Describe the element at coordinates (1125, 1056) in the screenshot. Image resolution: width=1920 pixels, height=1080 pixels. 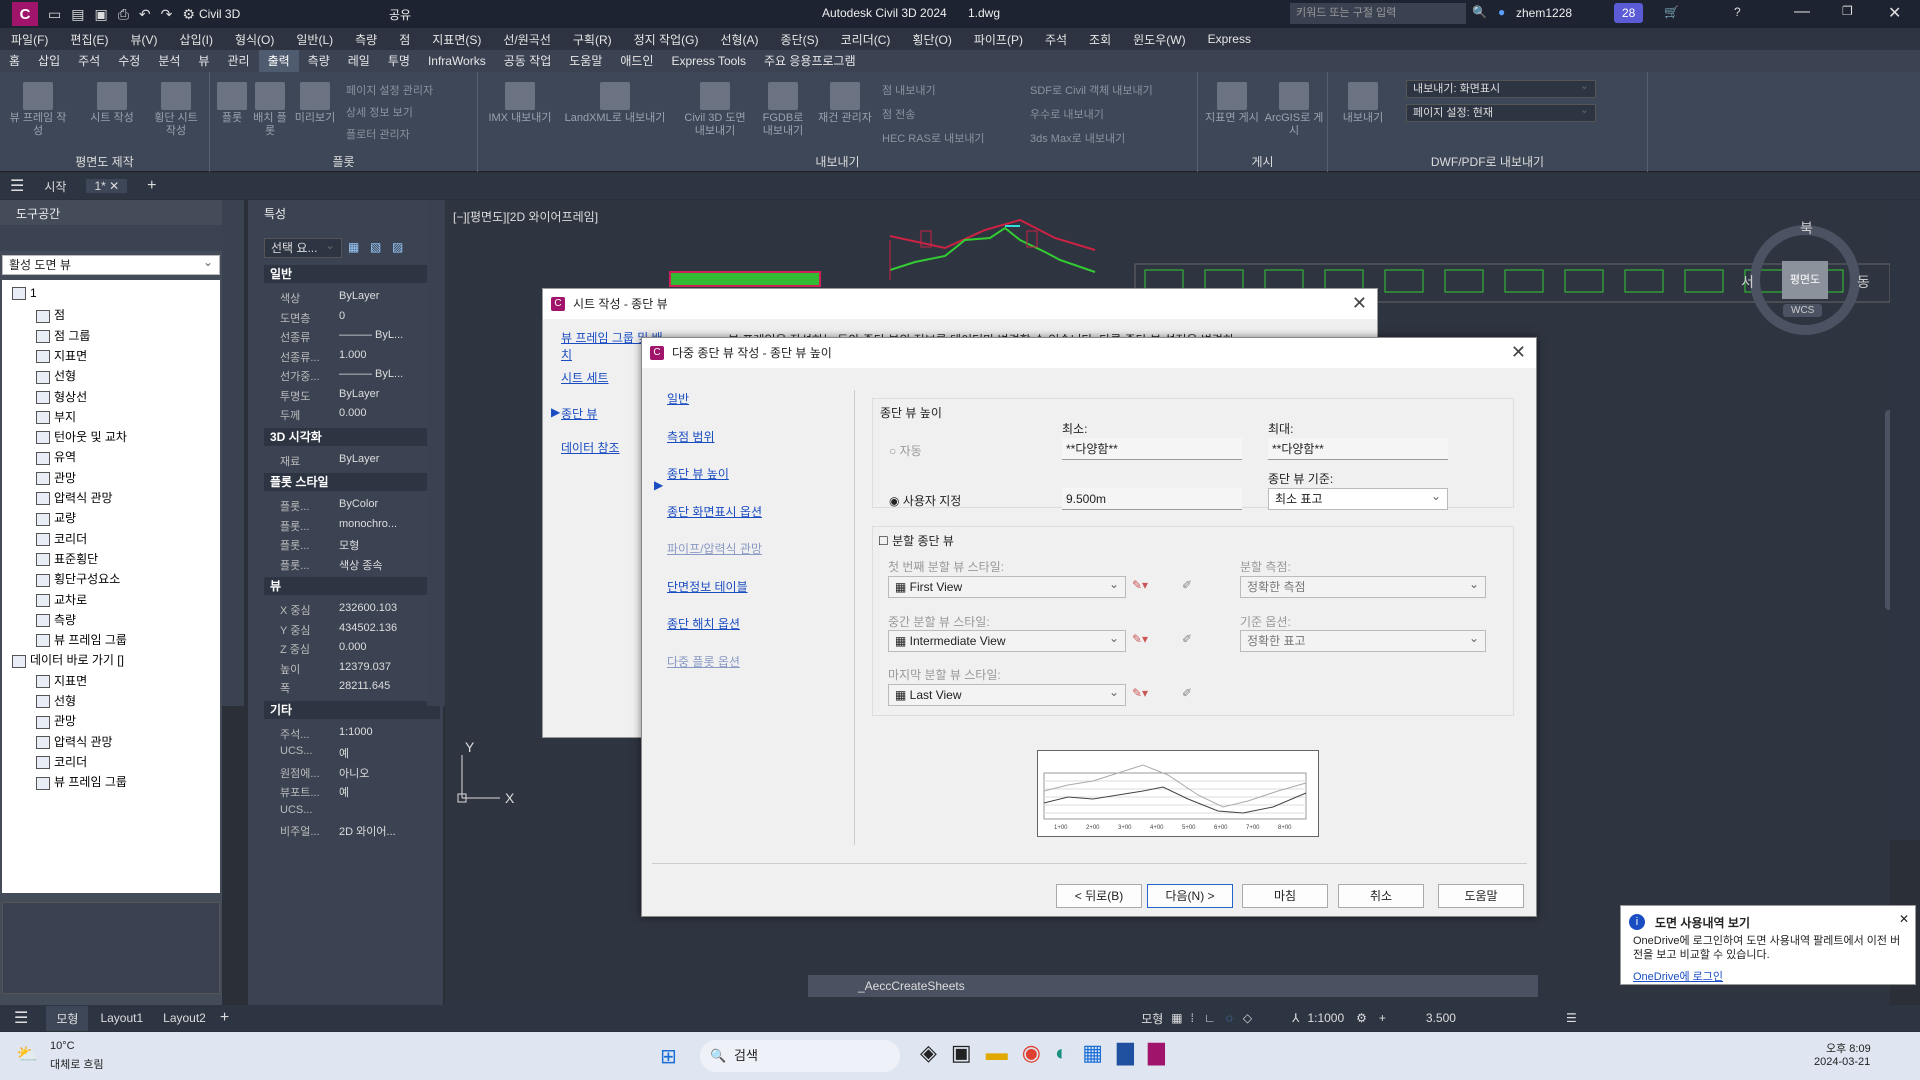
I see `revit-icon: ▇` at that location.